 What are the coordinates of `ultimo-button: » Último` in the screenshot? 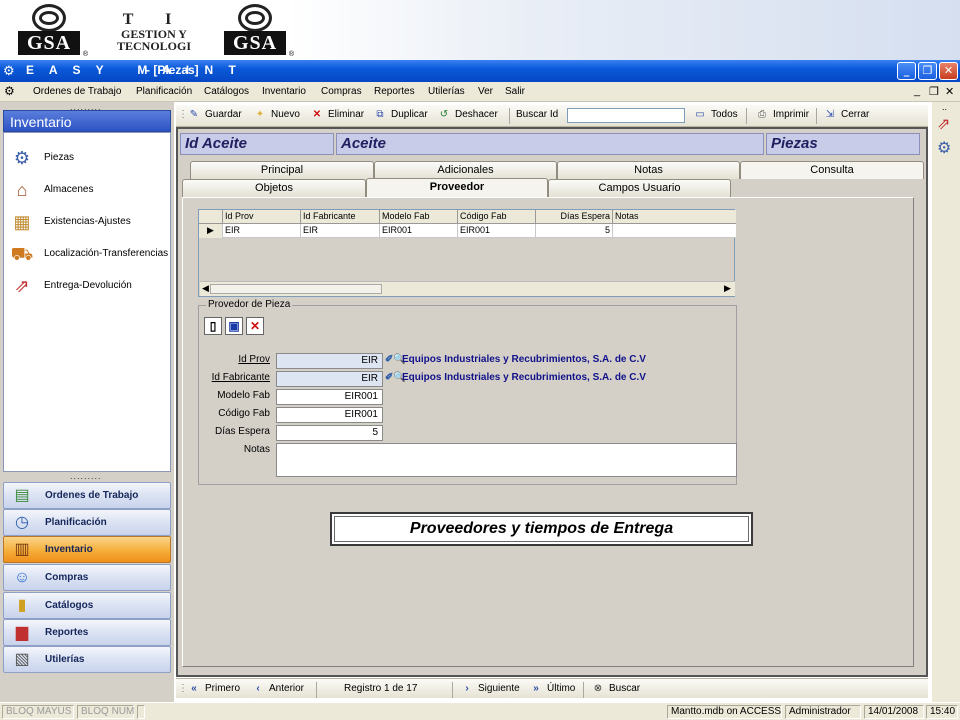 It's located at (551, 688).